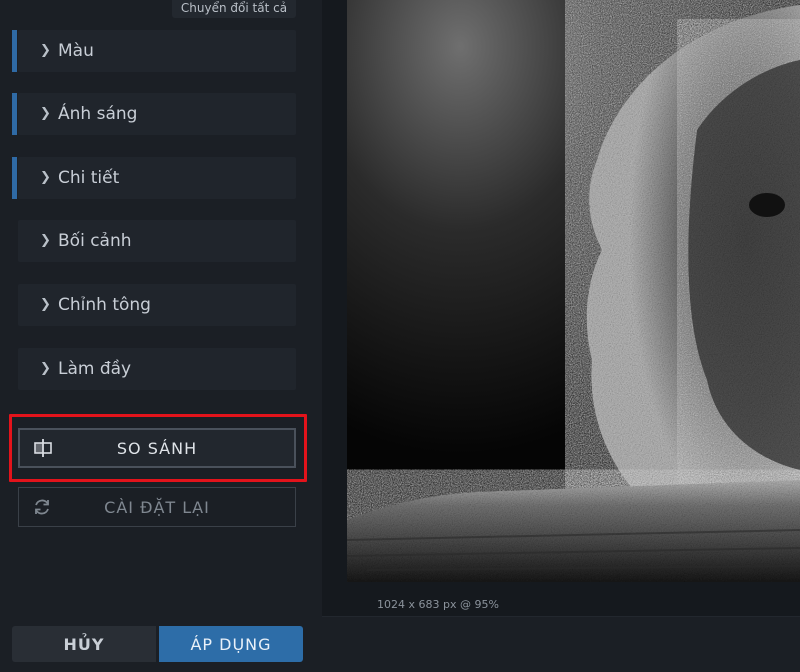 Image resolution: width=800 pixels, height=672 pixels. I want to click on panel-box: ❯ Làm đầy, so click(157, 369).